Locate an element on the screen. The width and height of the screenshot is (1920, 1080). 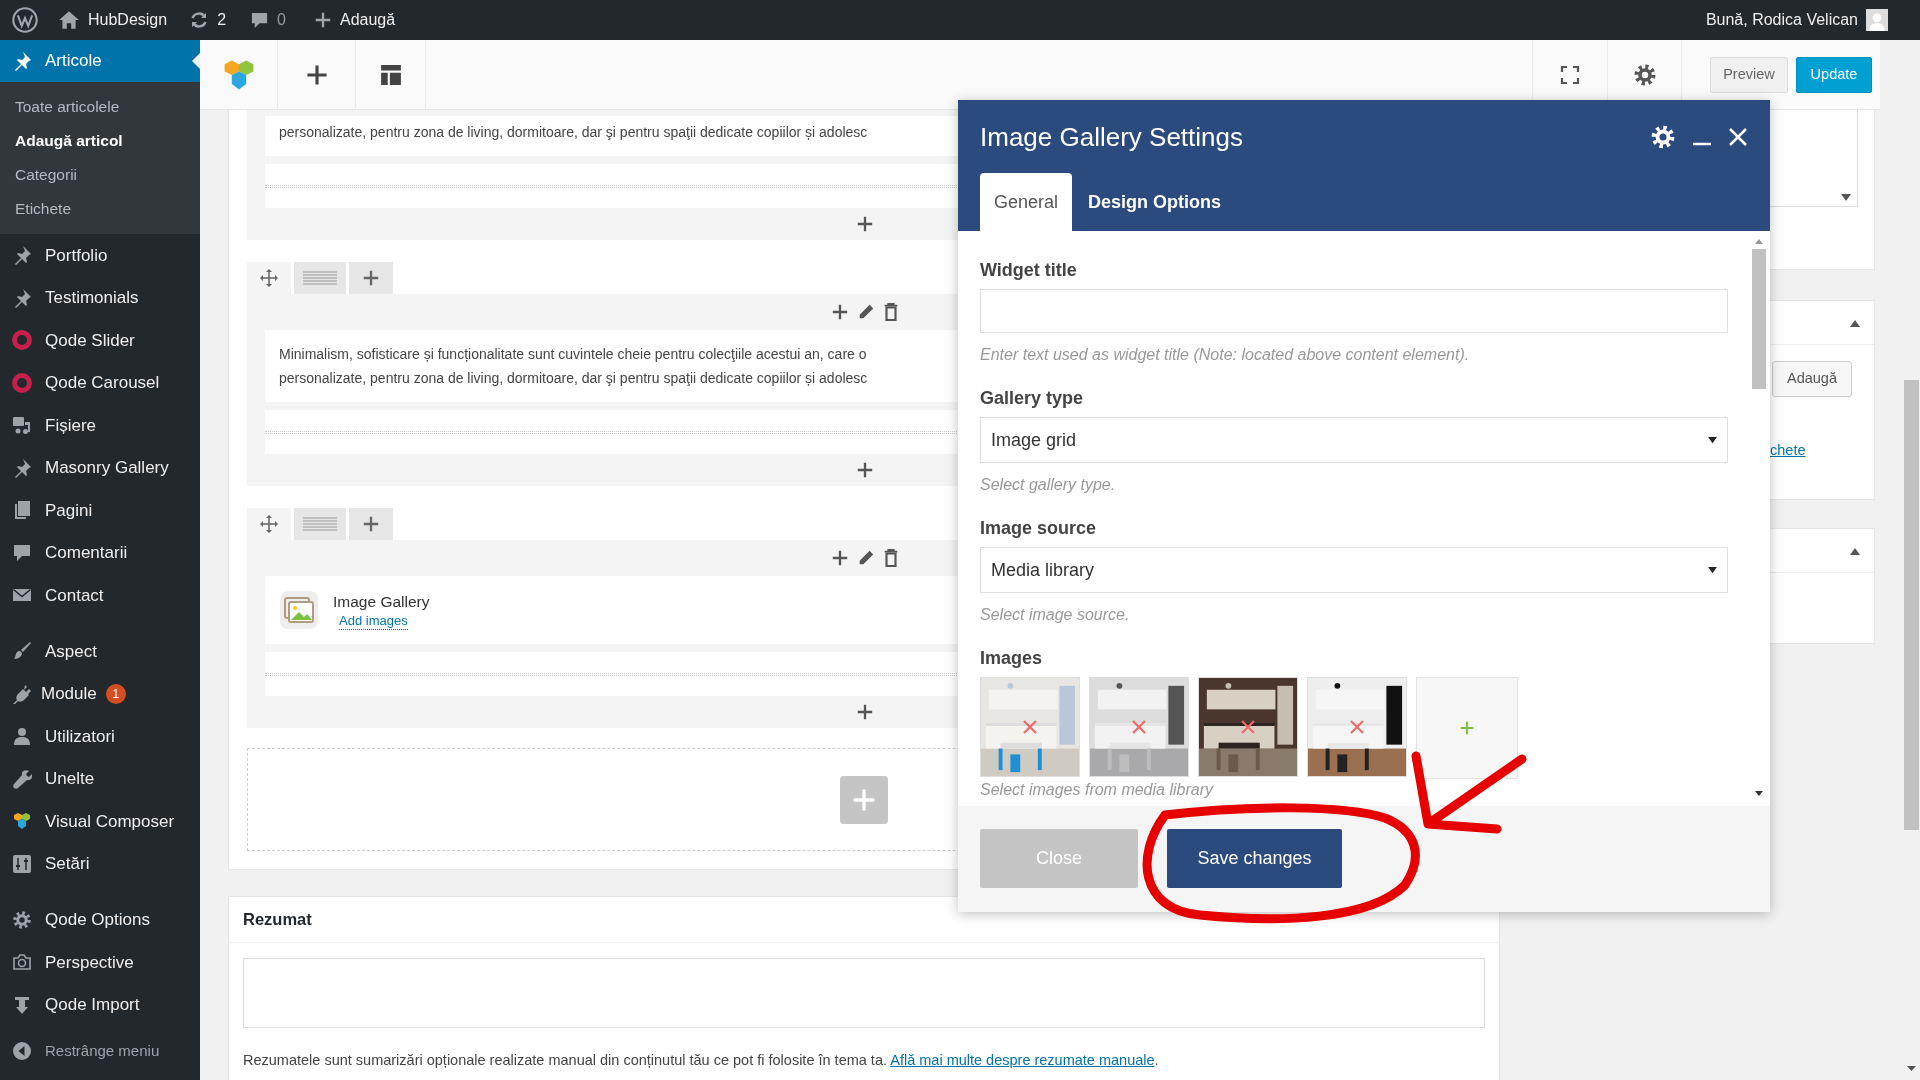
field-label: Image source is located at coordinates (1039, 528).